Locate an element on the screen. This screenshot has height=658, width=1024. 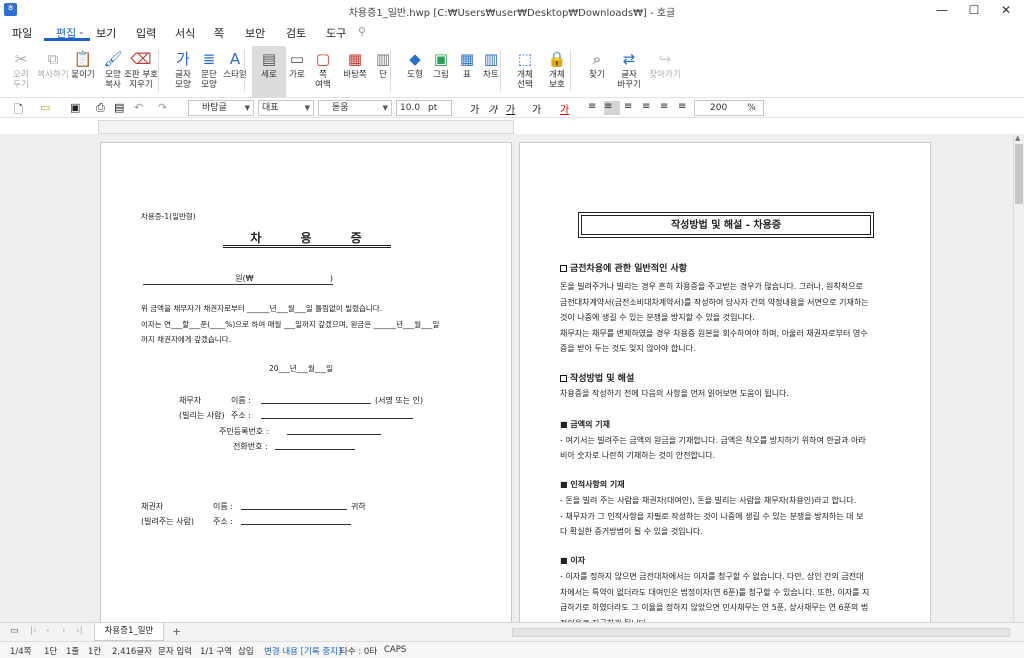
menu-tools: 도구 is located at coordinates (336, 33).